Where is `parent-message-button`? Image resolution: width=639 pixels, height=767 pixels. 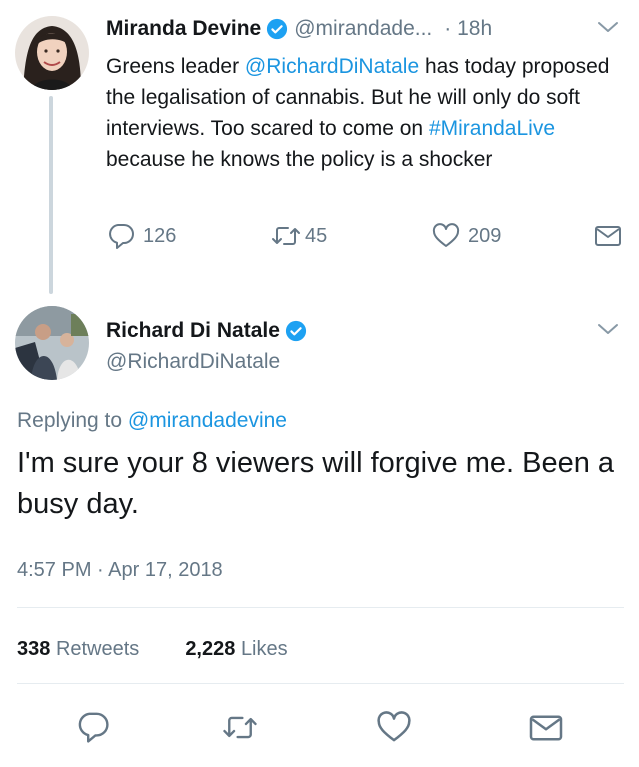 parent-message-button is located at coordinates (608, 236).